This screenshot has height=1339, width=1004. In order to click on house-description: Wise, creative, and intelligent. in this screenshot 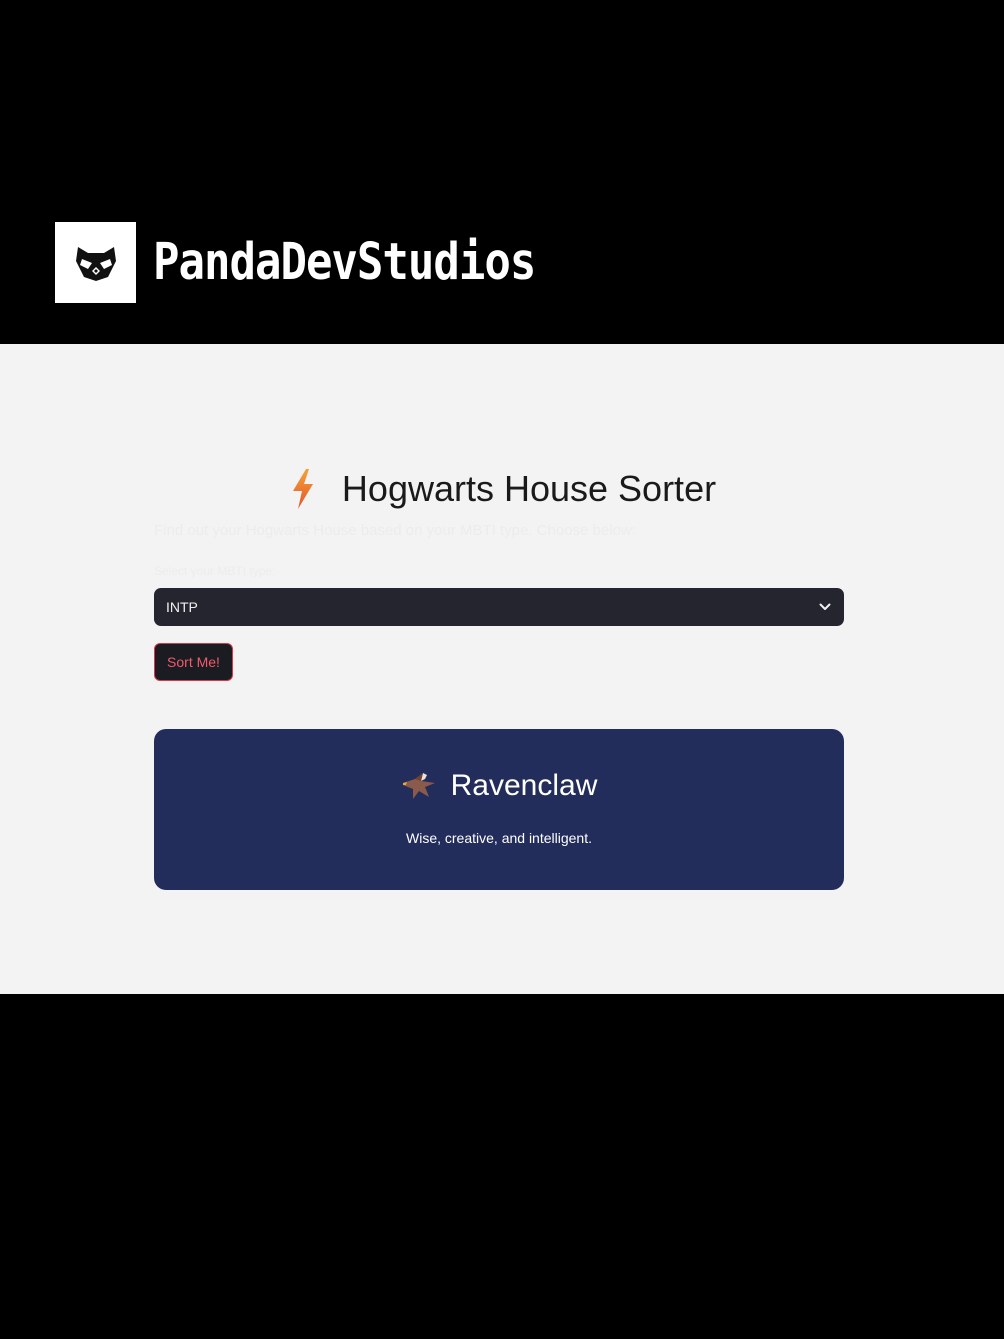, I will do `click(499, 838)`.